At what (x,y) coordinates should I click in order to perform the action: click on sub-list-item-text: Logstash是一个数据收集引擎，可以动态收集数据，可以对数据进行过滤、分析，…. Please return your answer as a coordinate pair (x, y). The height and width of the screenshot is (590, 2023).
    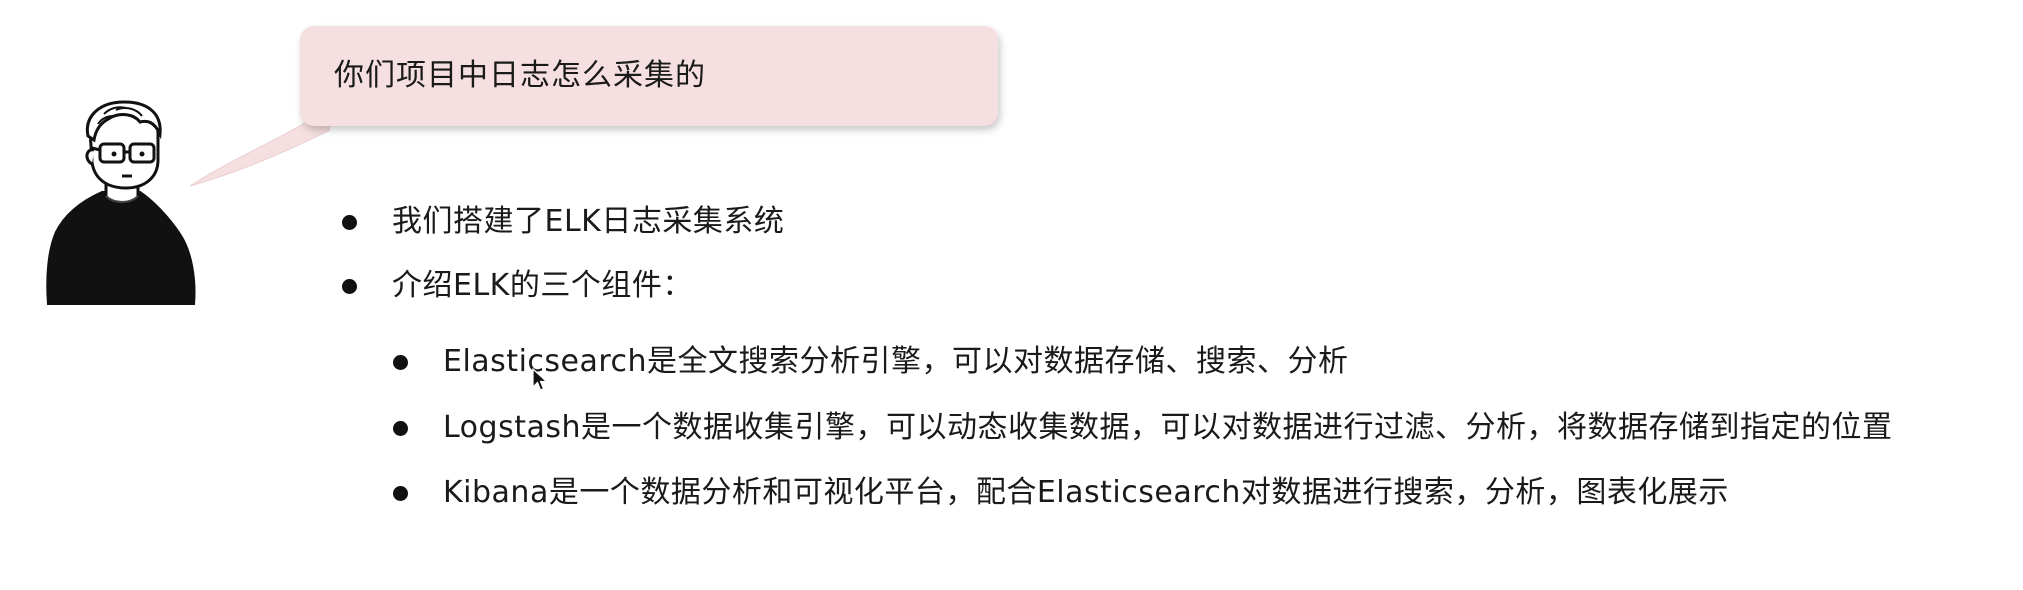
    Looking at the image, I should click on (1168, 427).